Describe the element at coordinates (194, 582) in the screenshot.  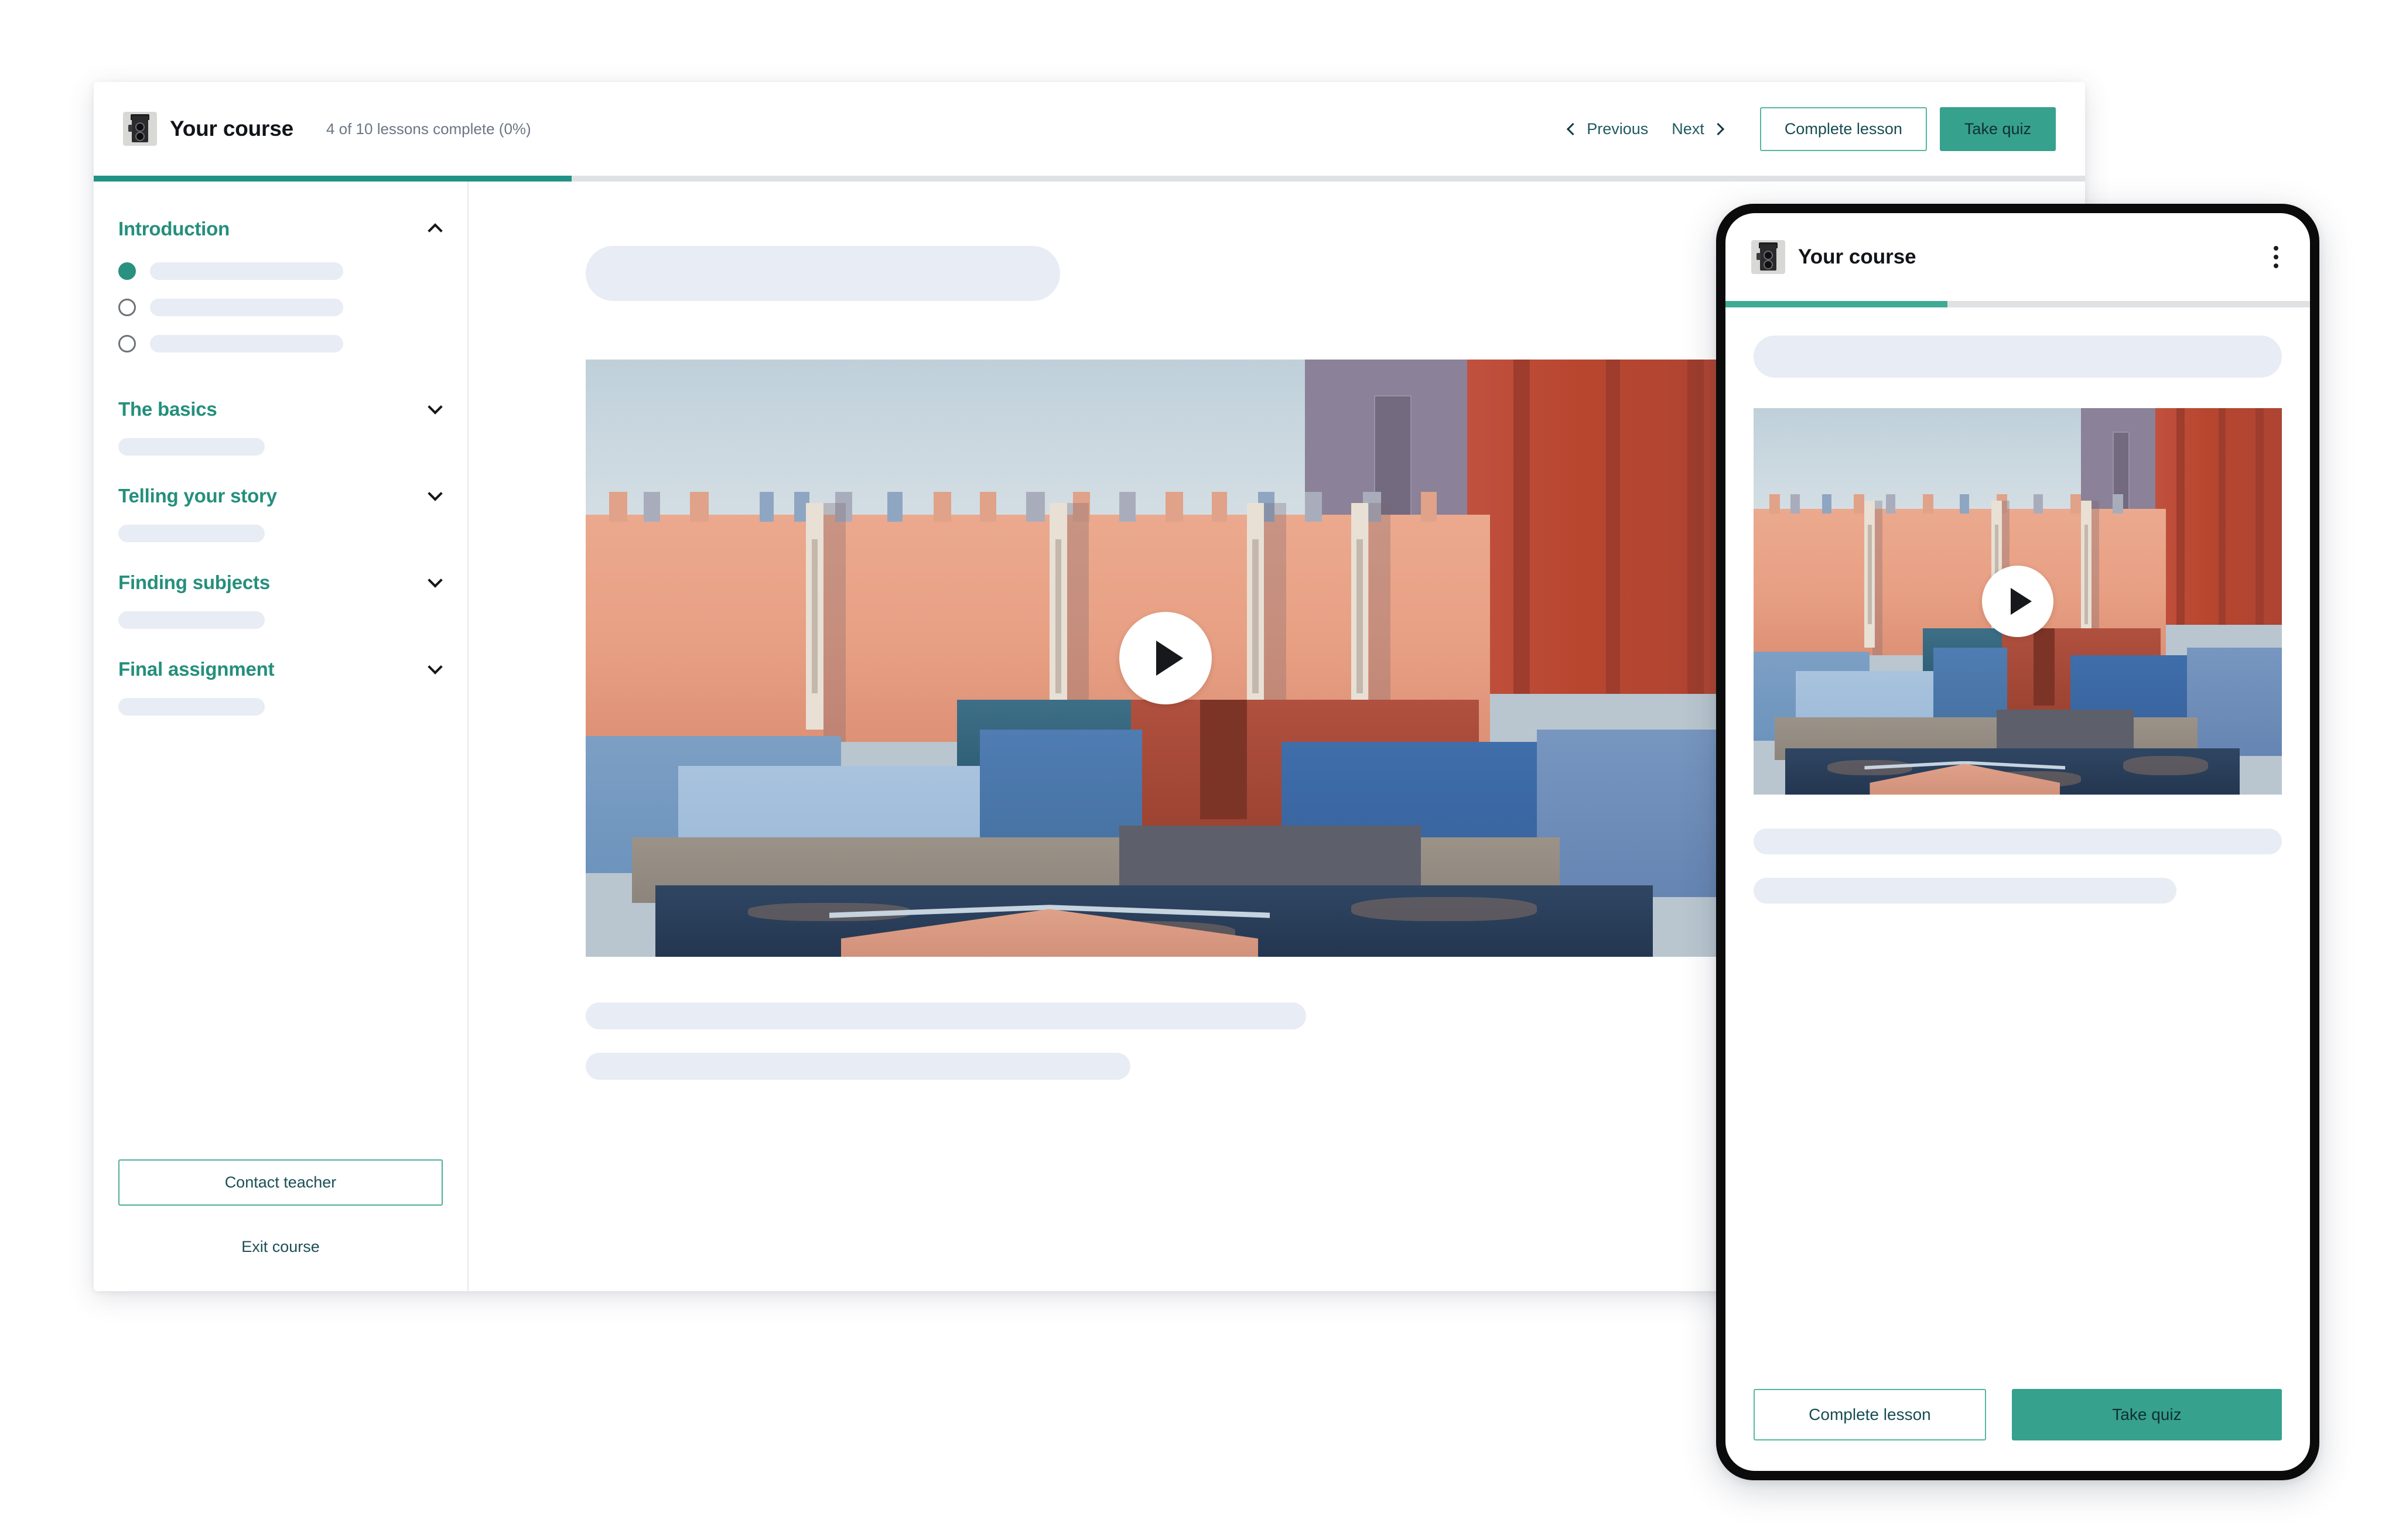
I see `sidebar-section-label: Finding subjects` at that location.